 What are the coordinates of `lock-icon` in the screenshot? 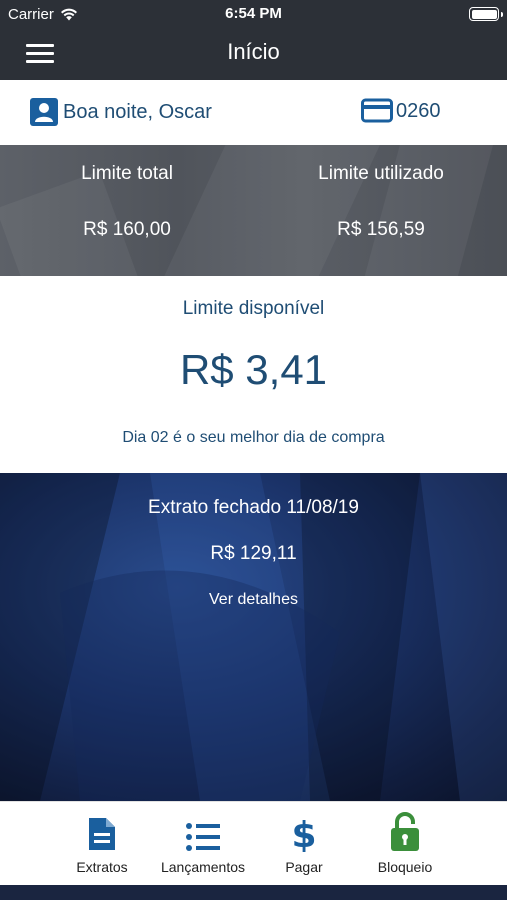 It's located at (405, 831).